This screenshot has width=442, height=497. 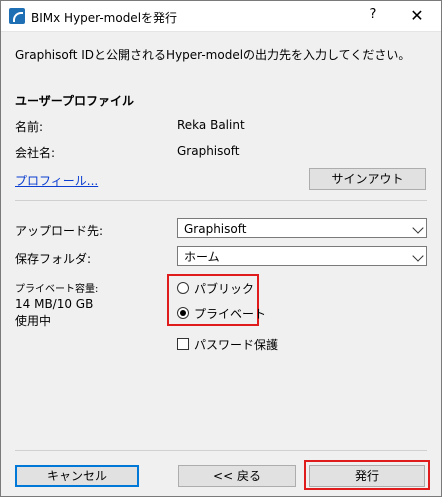 What do you see at coordinates (230, 314) in the screenshot?
I see `private-label: プライベート` at bounding box center [230, 314].